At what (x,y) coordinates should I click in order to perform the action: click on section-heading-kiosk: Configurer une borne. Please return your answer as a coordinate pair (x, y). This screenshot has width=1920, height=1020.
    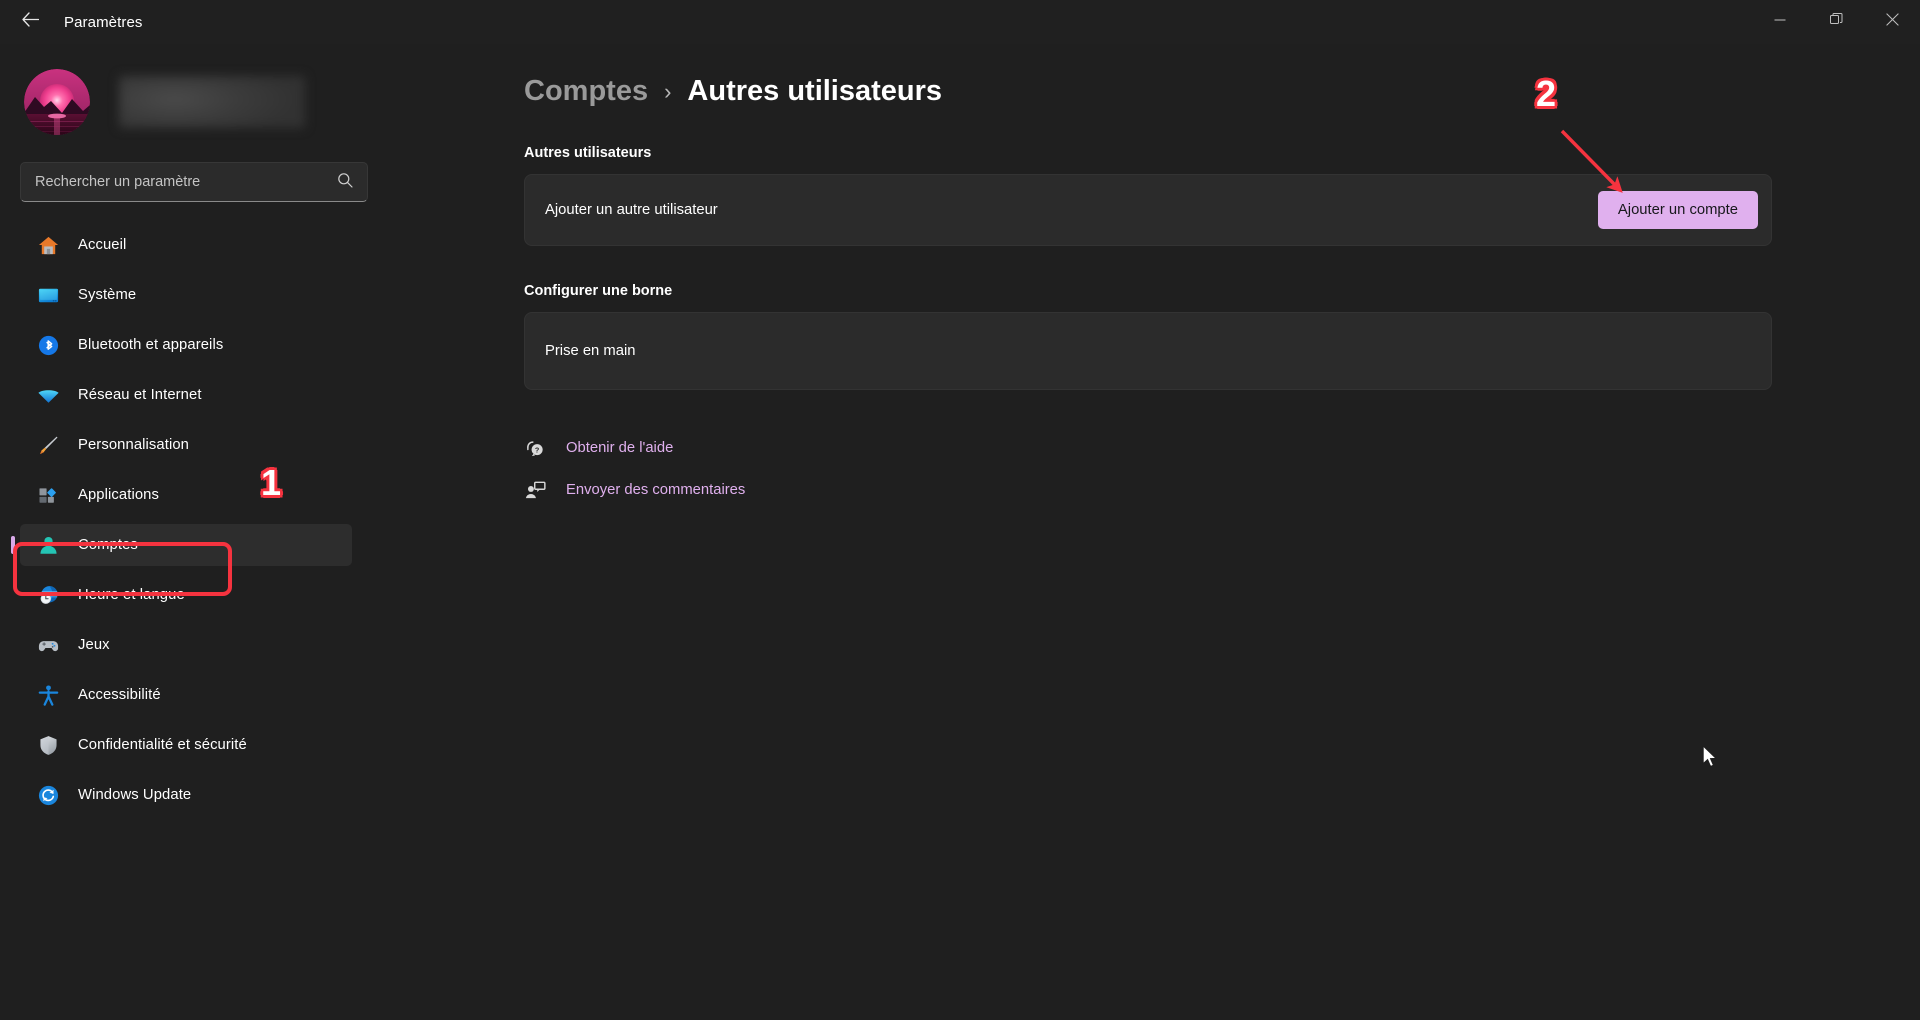
    Looking at the image, I should click on (598, 291).